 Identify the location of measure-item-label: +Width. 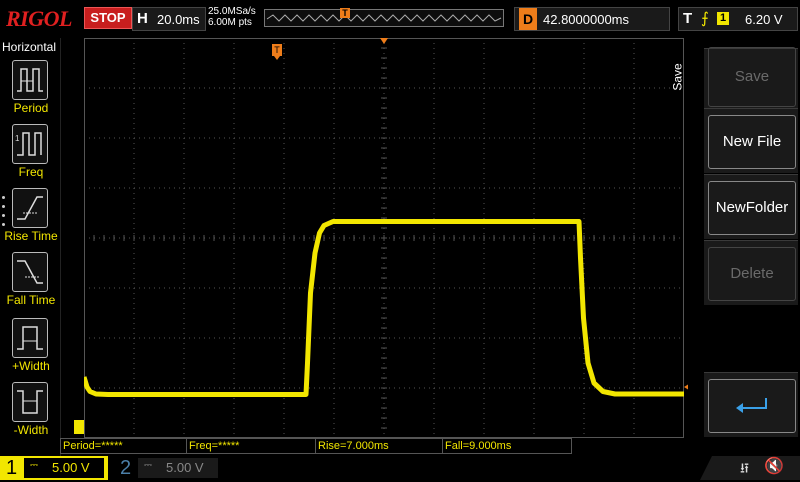
(31, 366).